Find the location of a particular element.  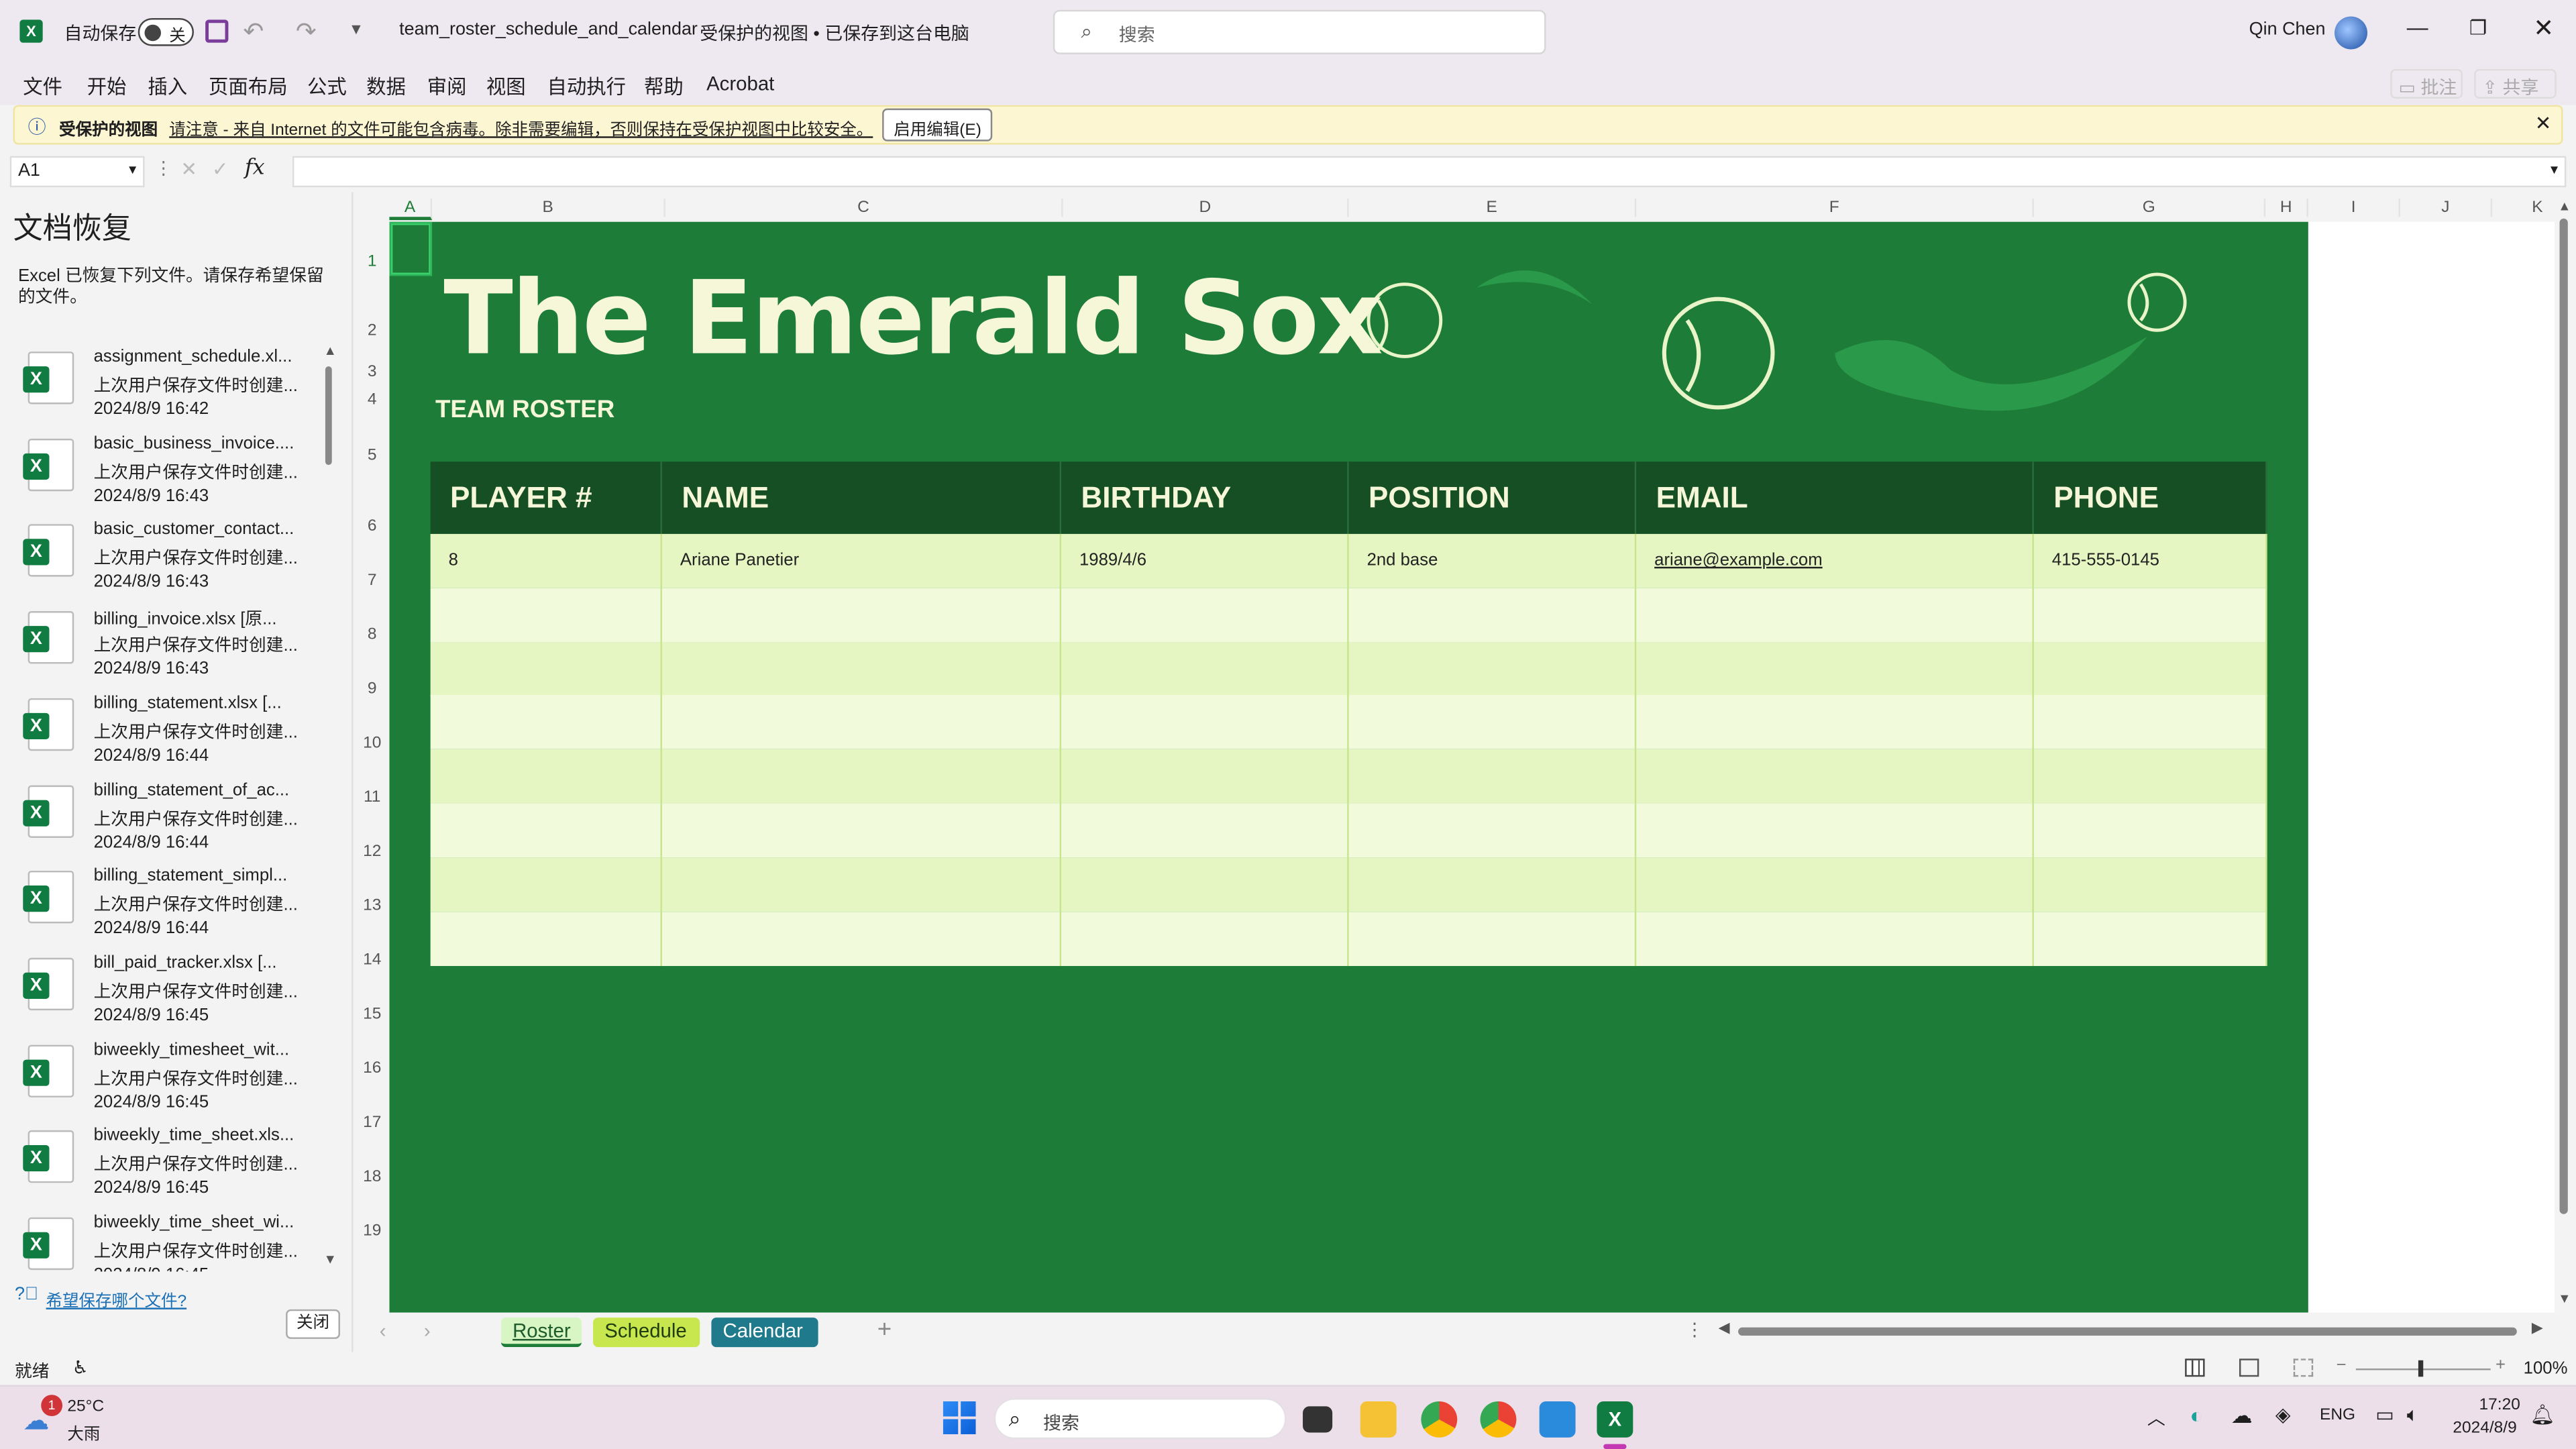

zoom-out-icon: − is located at coordinates (2341, 1365).